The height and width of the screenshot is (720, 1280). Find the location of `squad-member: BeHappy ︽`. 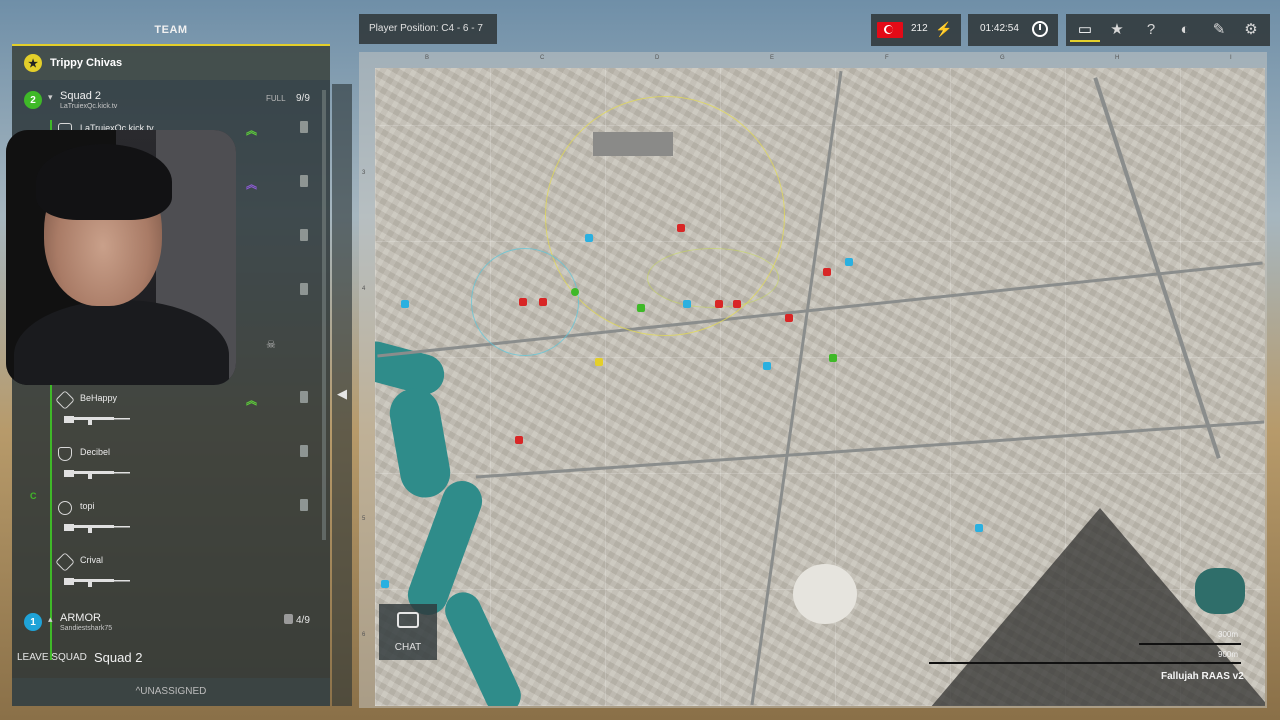

squad-member: BeHappy ︽ is located at coordinates (186, 417).